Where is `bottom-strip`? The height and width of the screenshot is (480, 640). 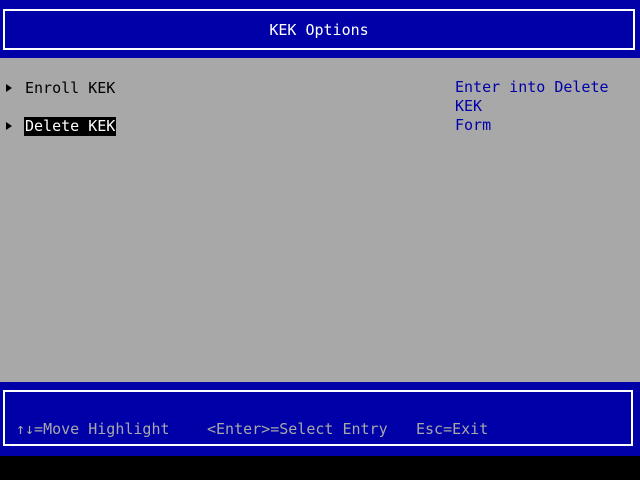
bottom-strip is located at coordinates (320, 468).